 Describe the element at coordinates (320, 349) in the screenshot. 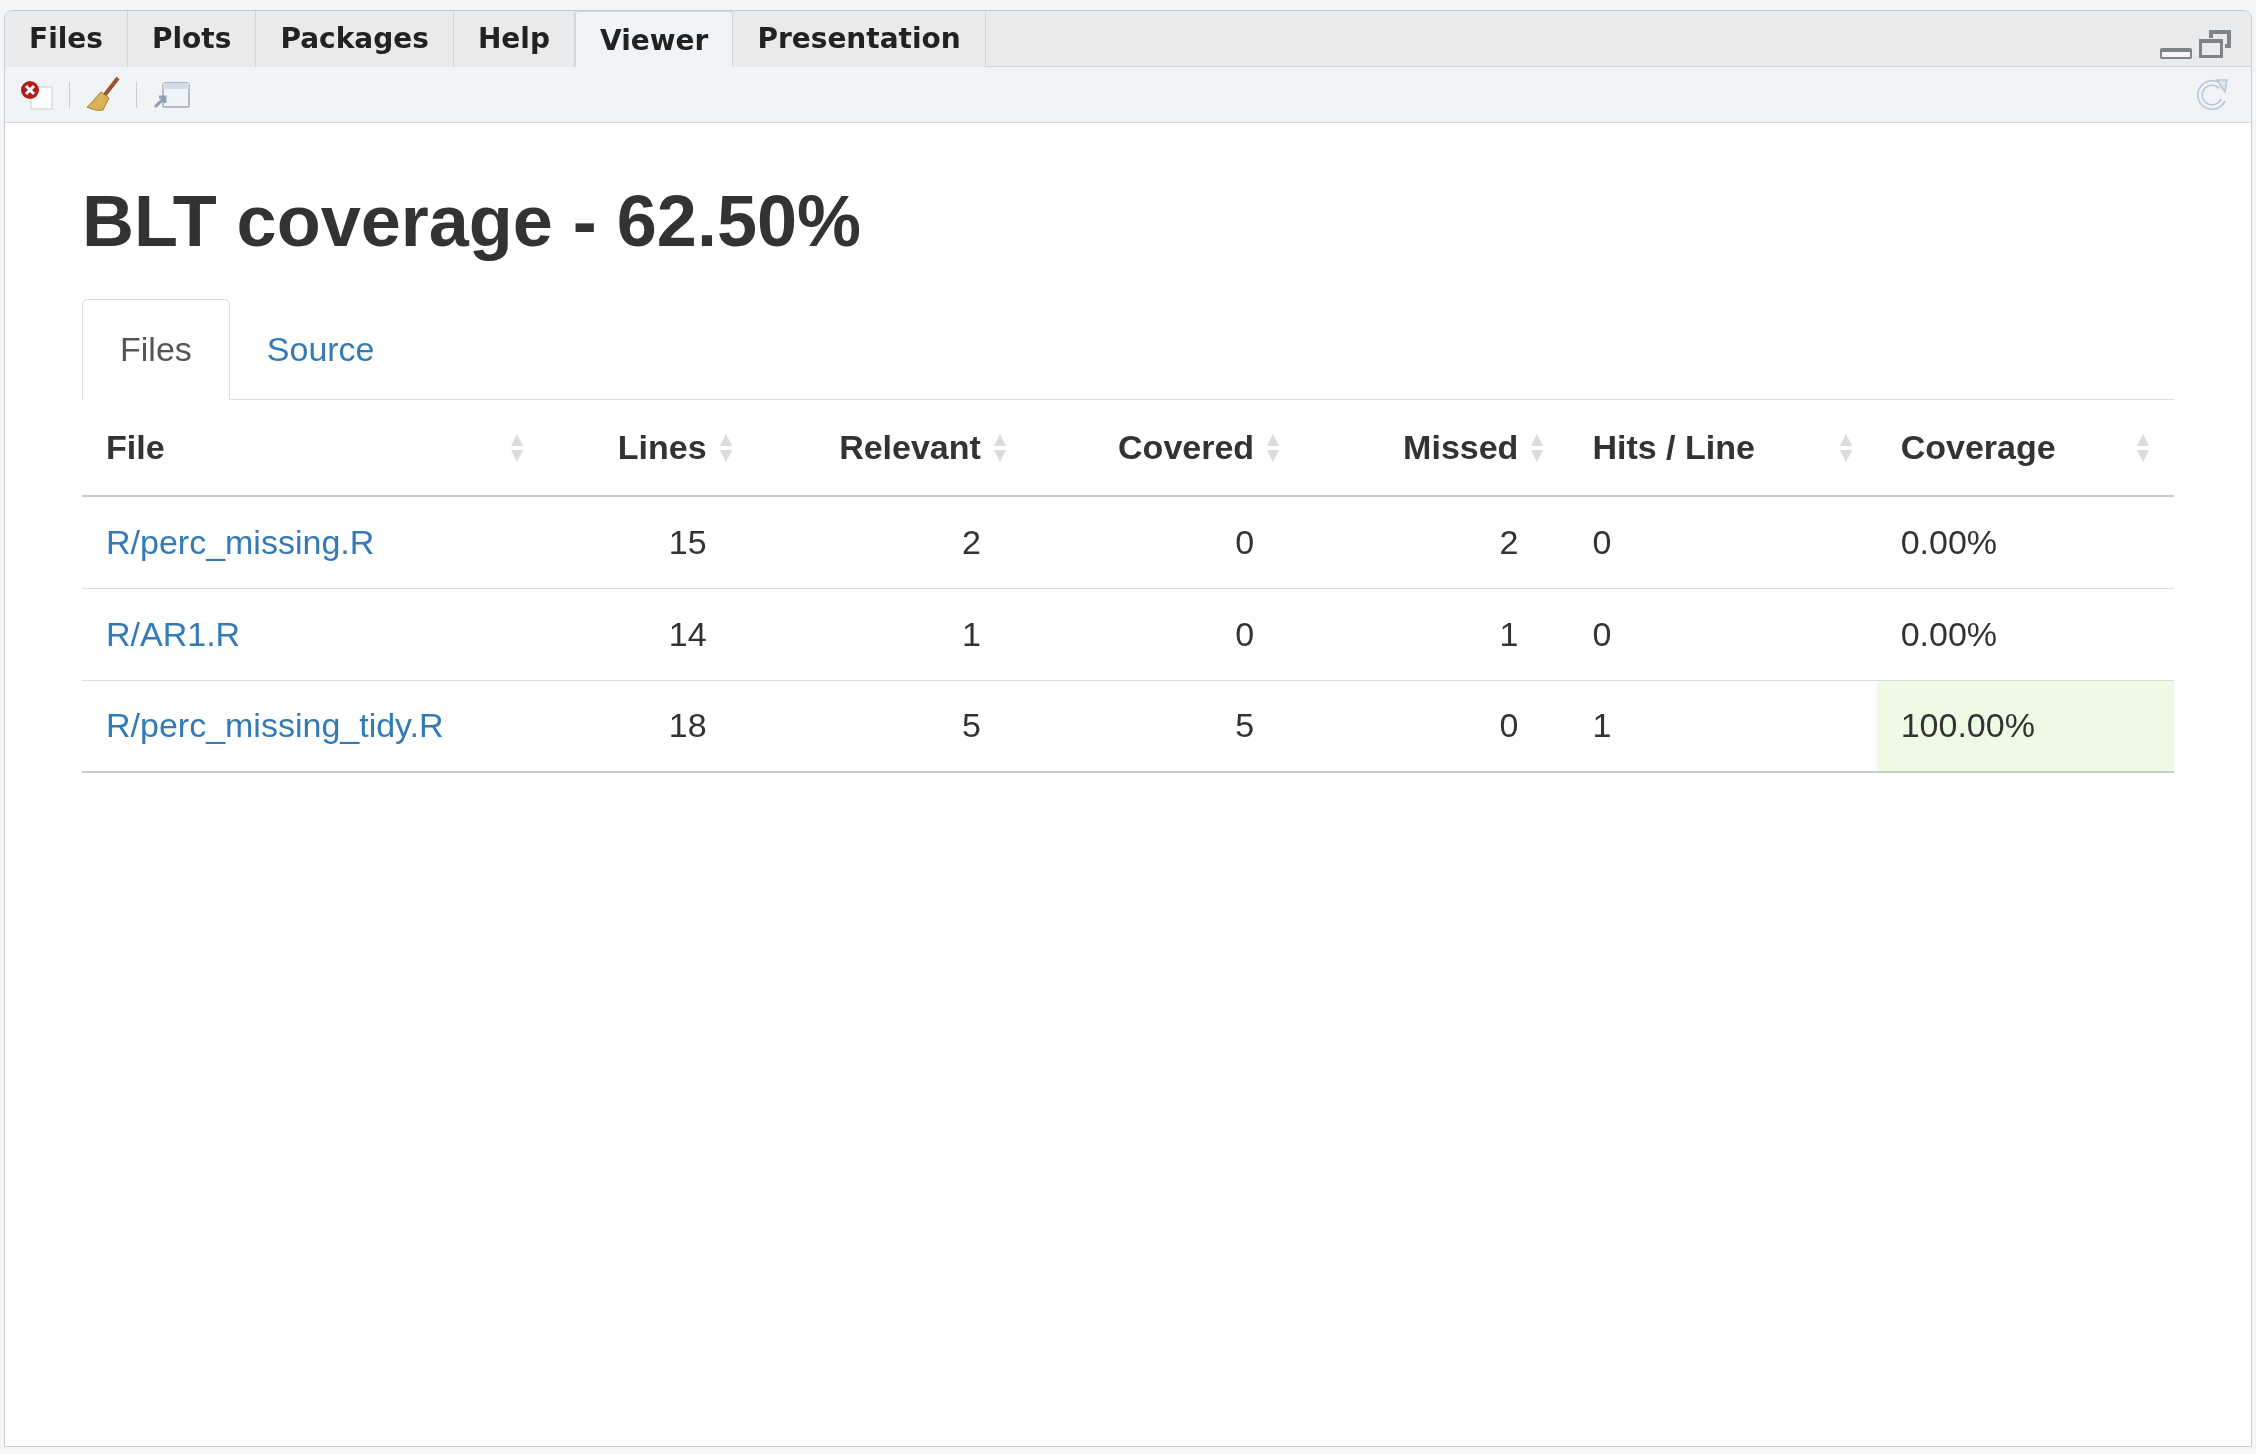

I see `report-tab: Source` at that location.